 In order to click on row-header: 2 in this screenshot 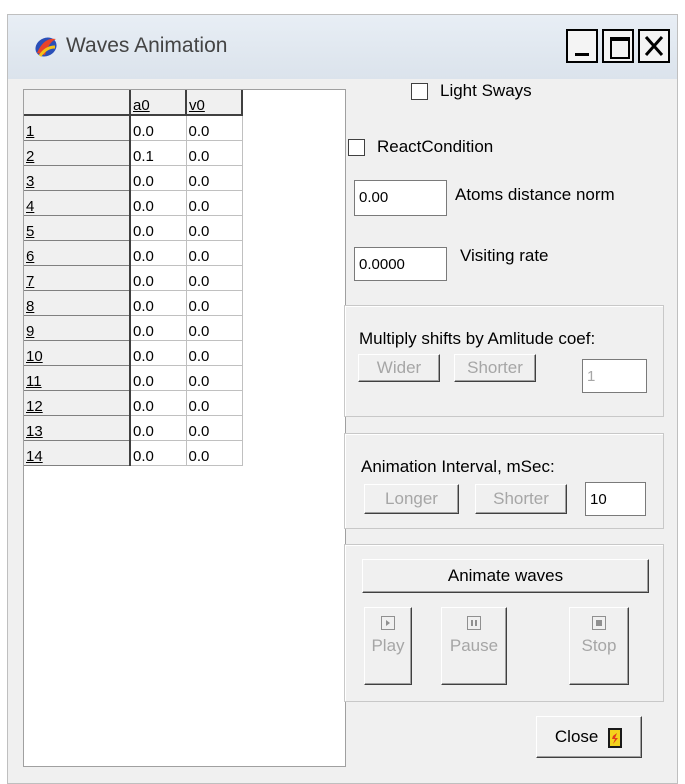, I will do `click(77, 153)`.